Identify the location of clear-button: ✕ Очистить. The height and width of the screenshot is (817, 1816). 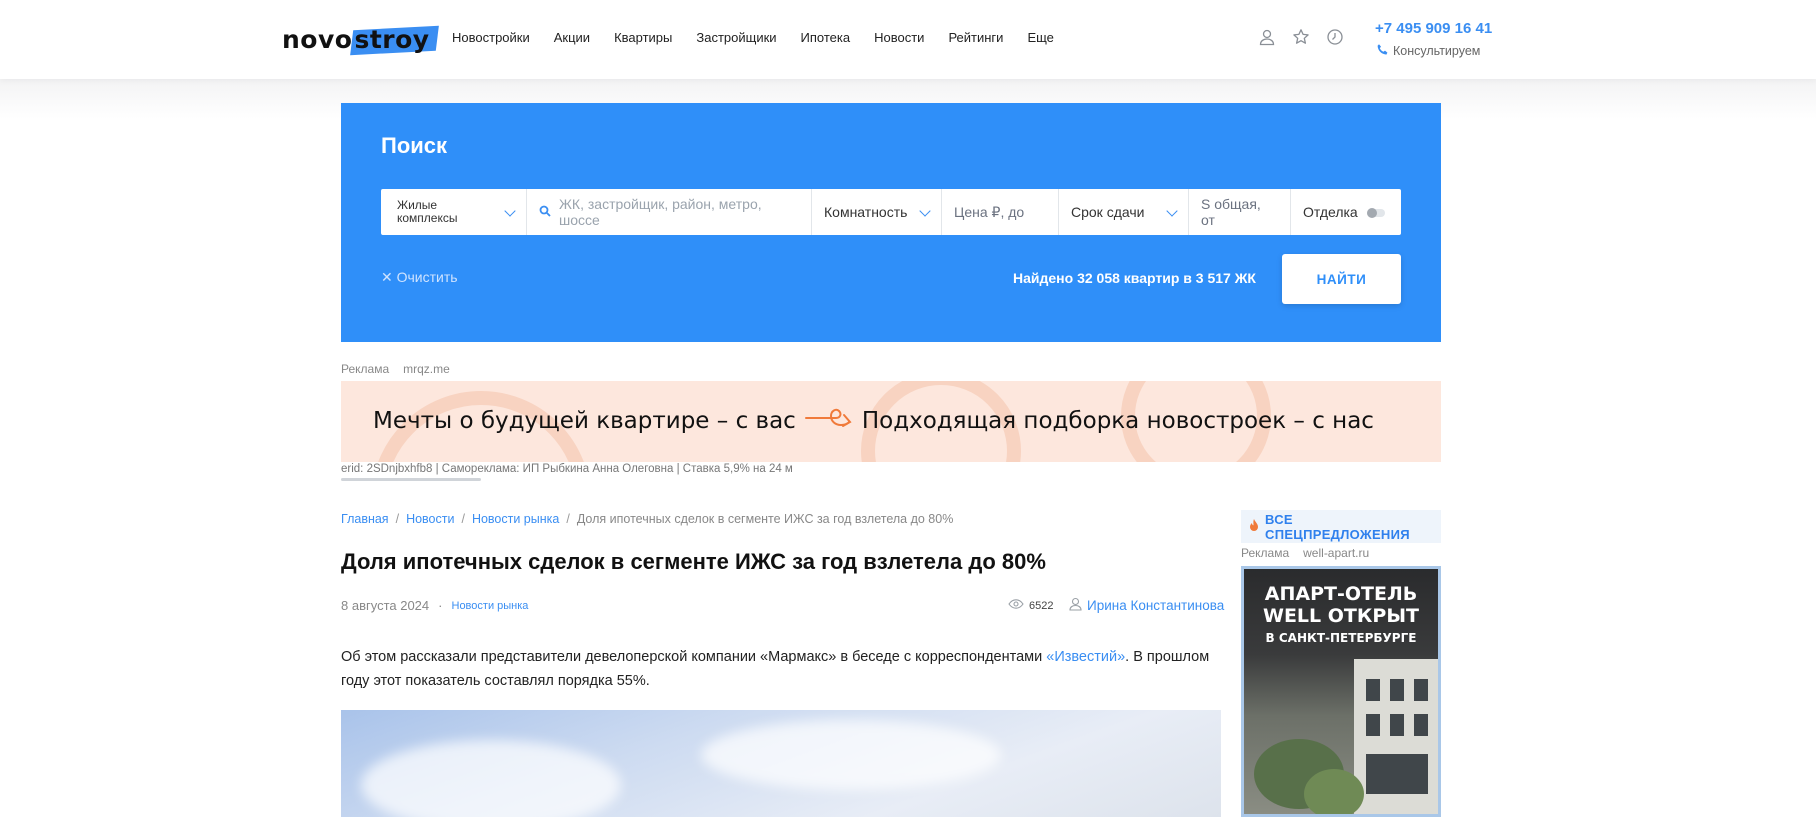
(419, 277).